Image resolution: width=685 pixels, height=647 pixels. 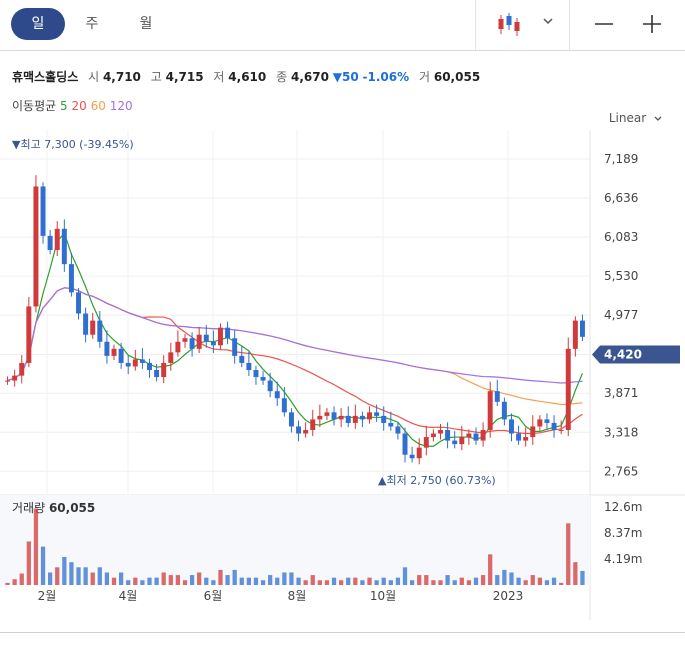 I want to click on volume-value: 60,055, so click(x=72, y=508).